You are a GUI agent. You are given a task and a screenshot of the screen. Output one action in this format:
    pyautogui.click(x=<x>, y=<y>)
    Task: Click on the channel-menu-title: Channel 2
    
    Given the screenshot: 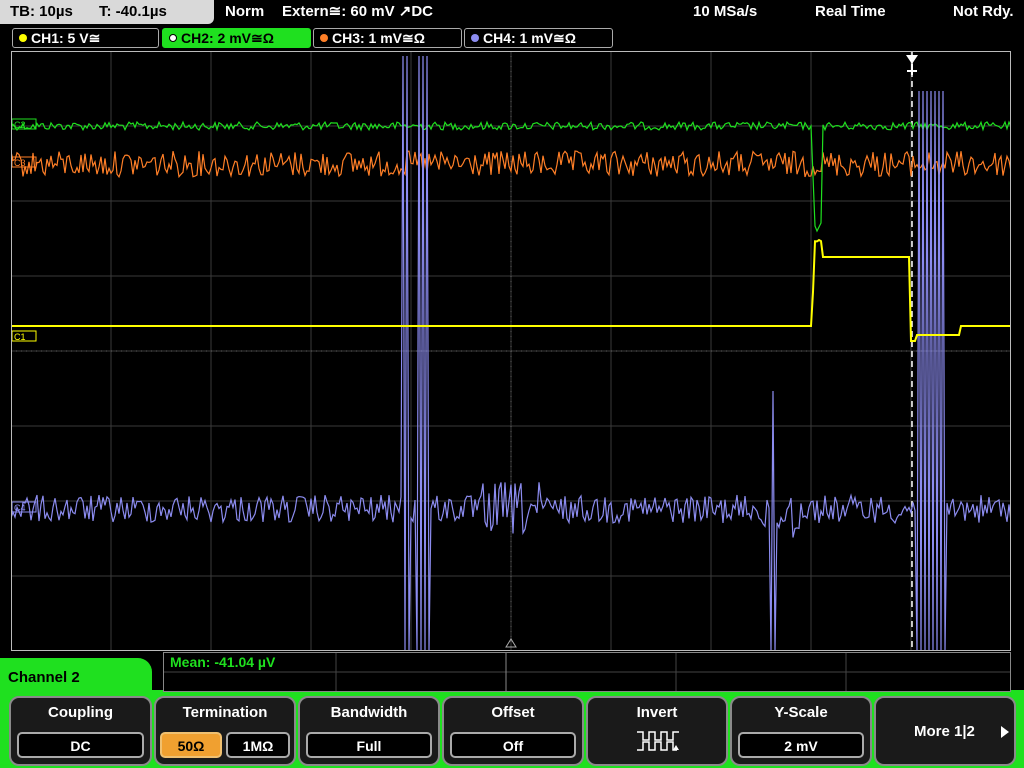 What is the action you would take?
    pyautogui.click(x=76, y=678)
    